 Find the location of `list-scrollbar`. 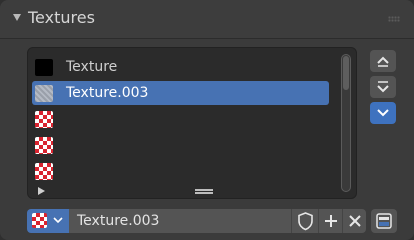

list-scrollbar is located at coordinates (346, 123).